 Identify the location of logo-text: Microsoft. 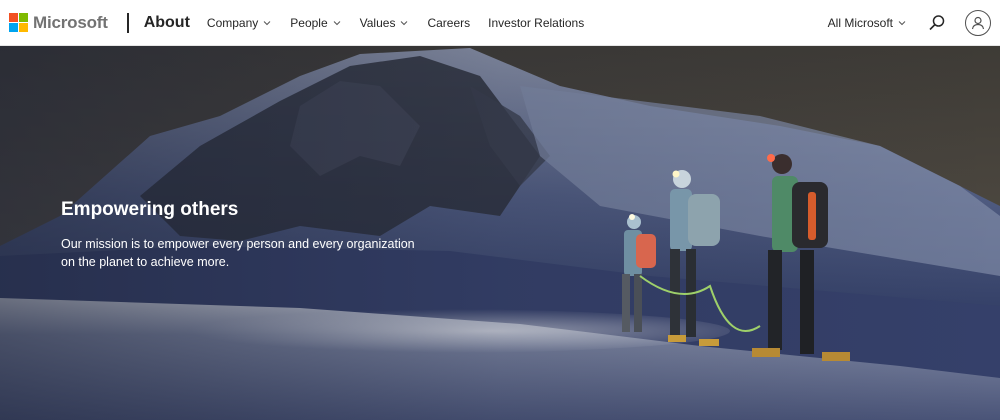
(70, 22).